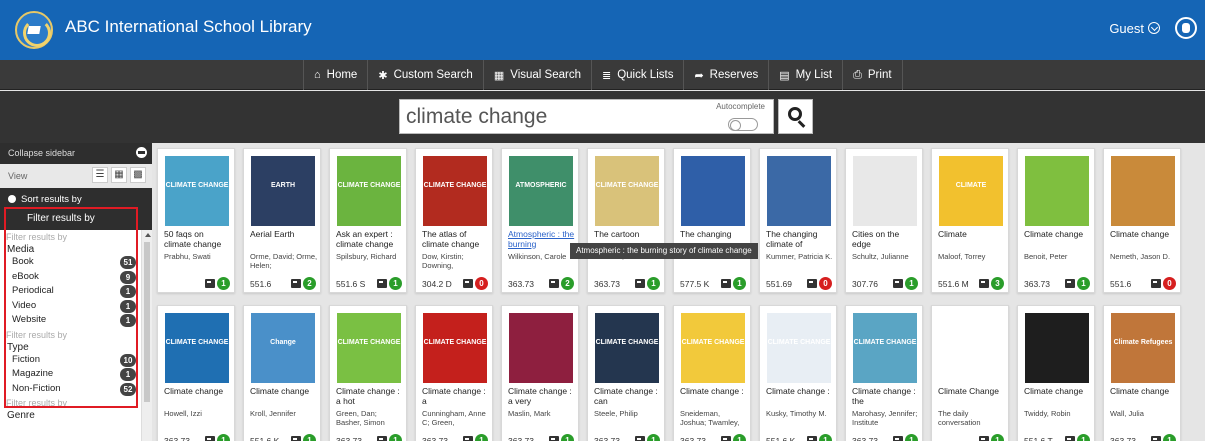  What do you see at coordinates (34, 30) in the screenshot?
I see `school-logo-icon` at bounding box center [34, 30].